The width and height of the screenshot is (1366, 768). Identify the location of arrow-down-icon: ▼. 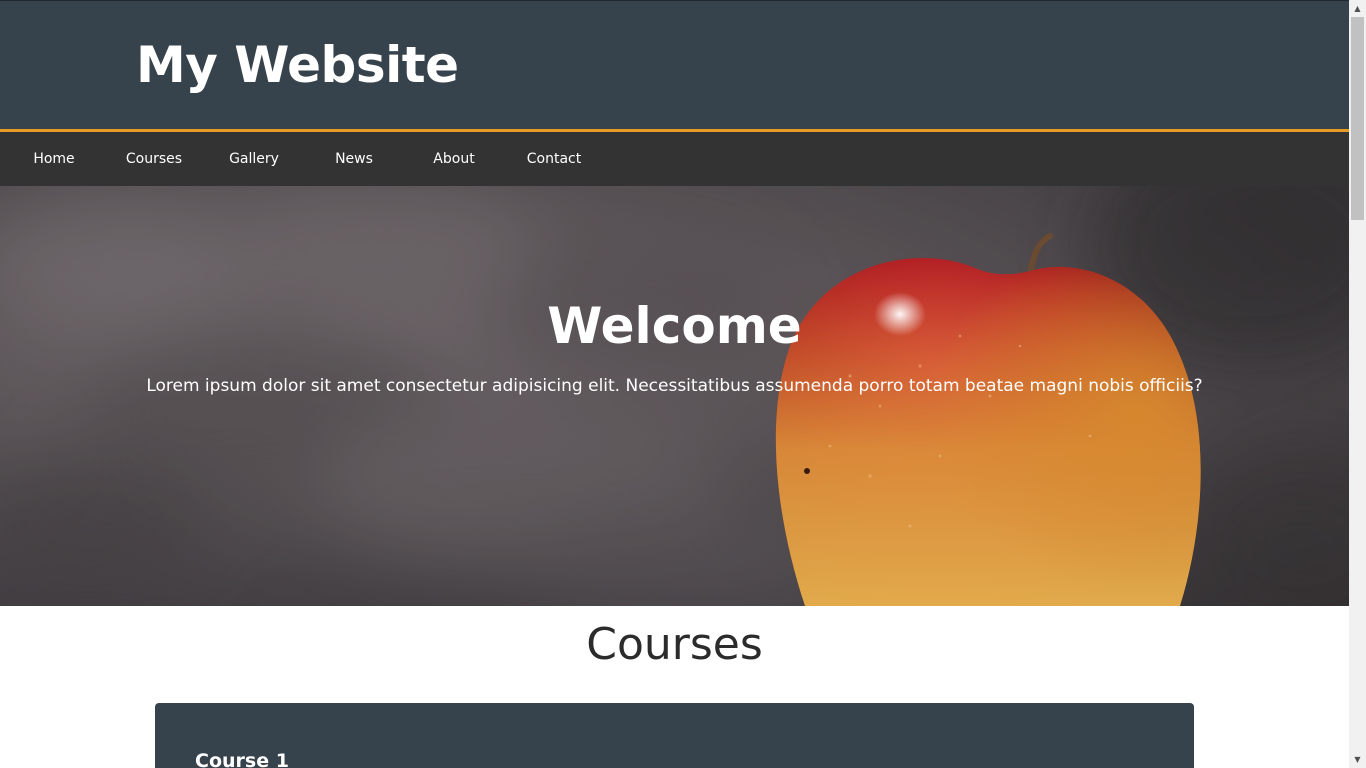
(1357, 759).